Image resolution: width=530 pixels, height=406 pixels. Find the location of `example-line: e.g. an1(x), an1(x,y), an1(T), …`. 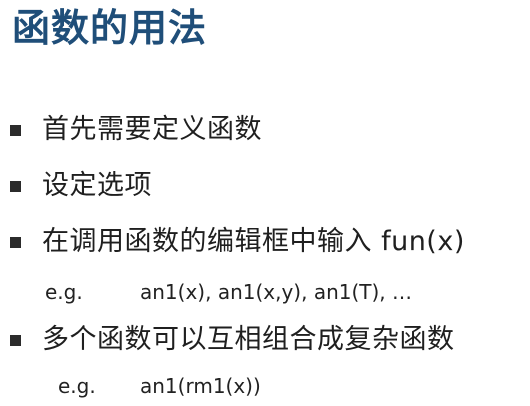

example-line: e.g. an1(x), an1(x,y), an1(T), … is located at coordinates (228, 292).